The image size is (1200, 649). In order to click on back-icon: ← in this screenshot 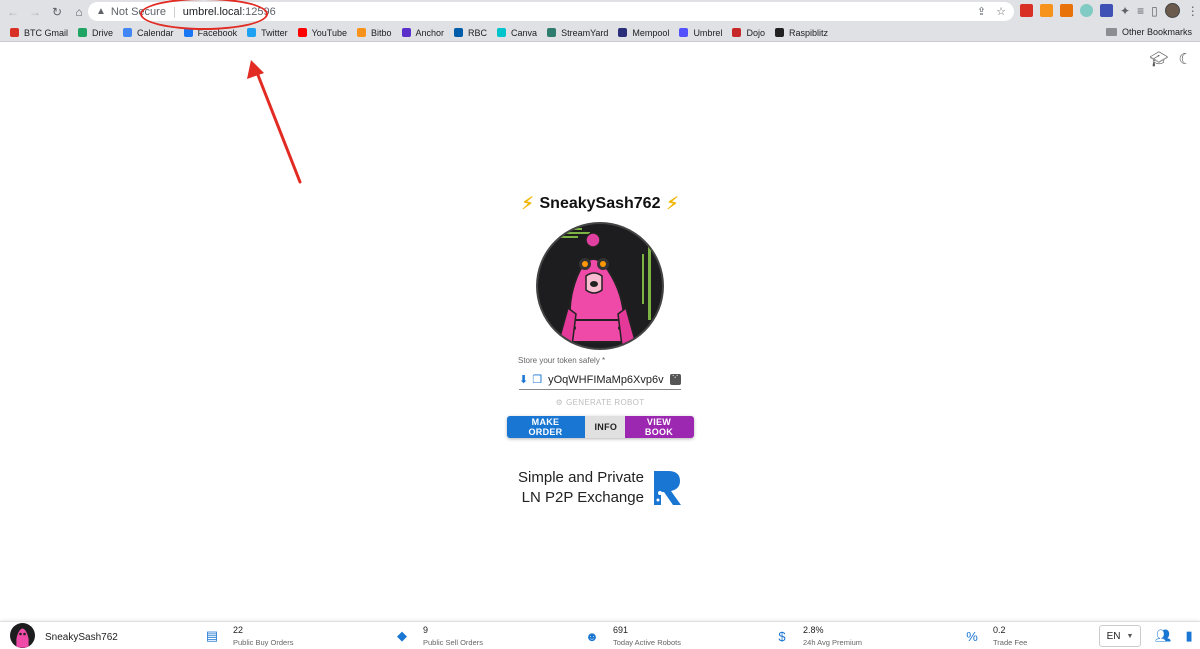, I will do `click(13, 12)`.